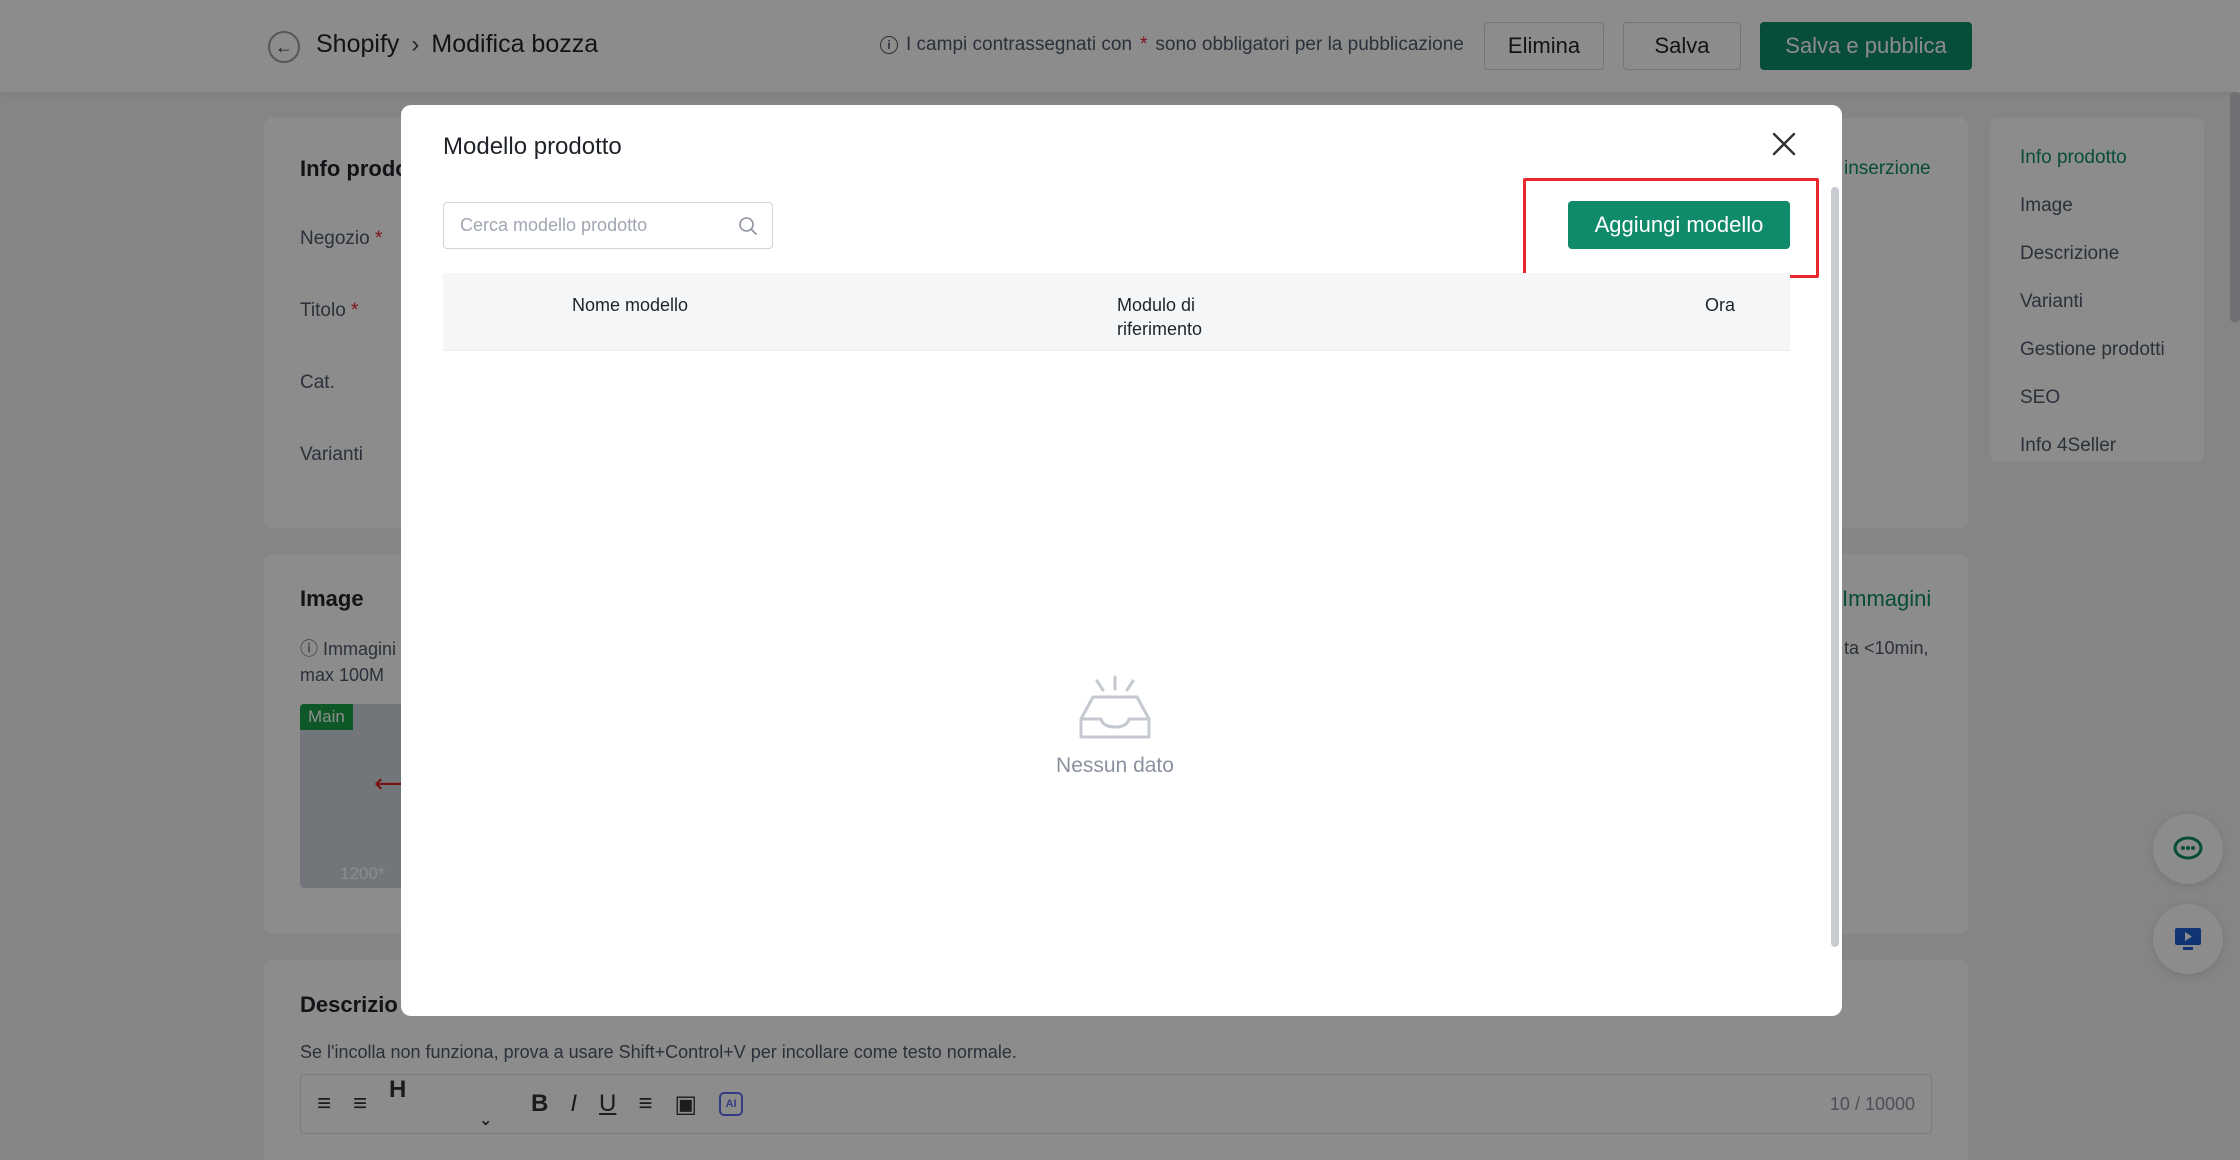  I want to click on column-header-reference-module: Modulo di riferimento, so click(1160, 317).